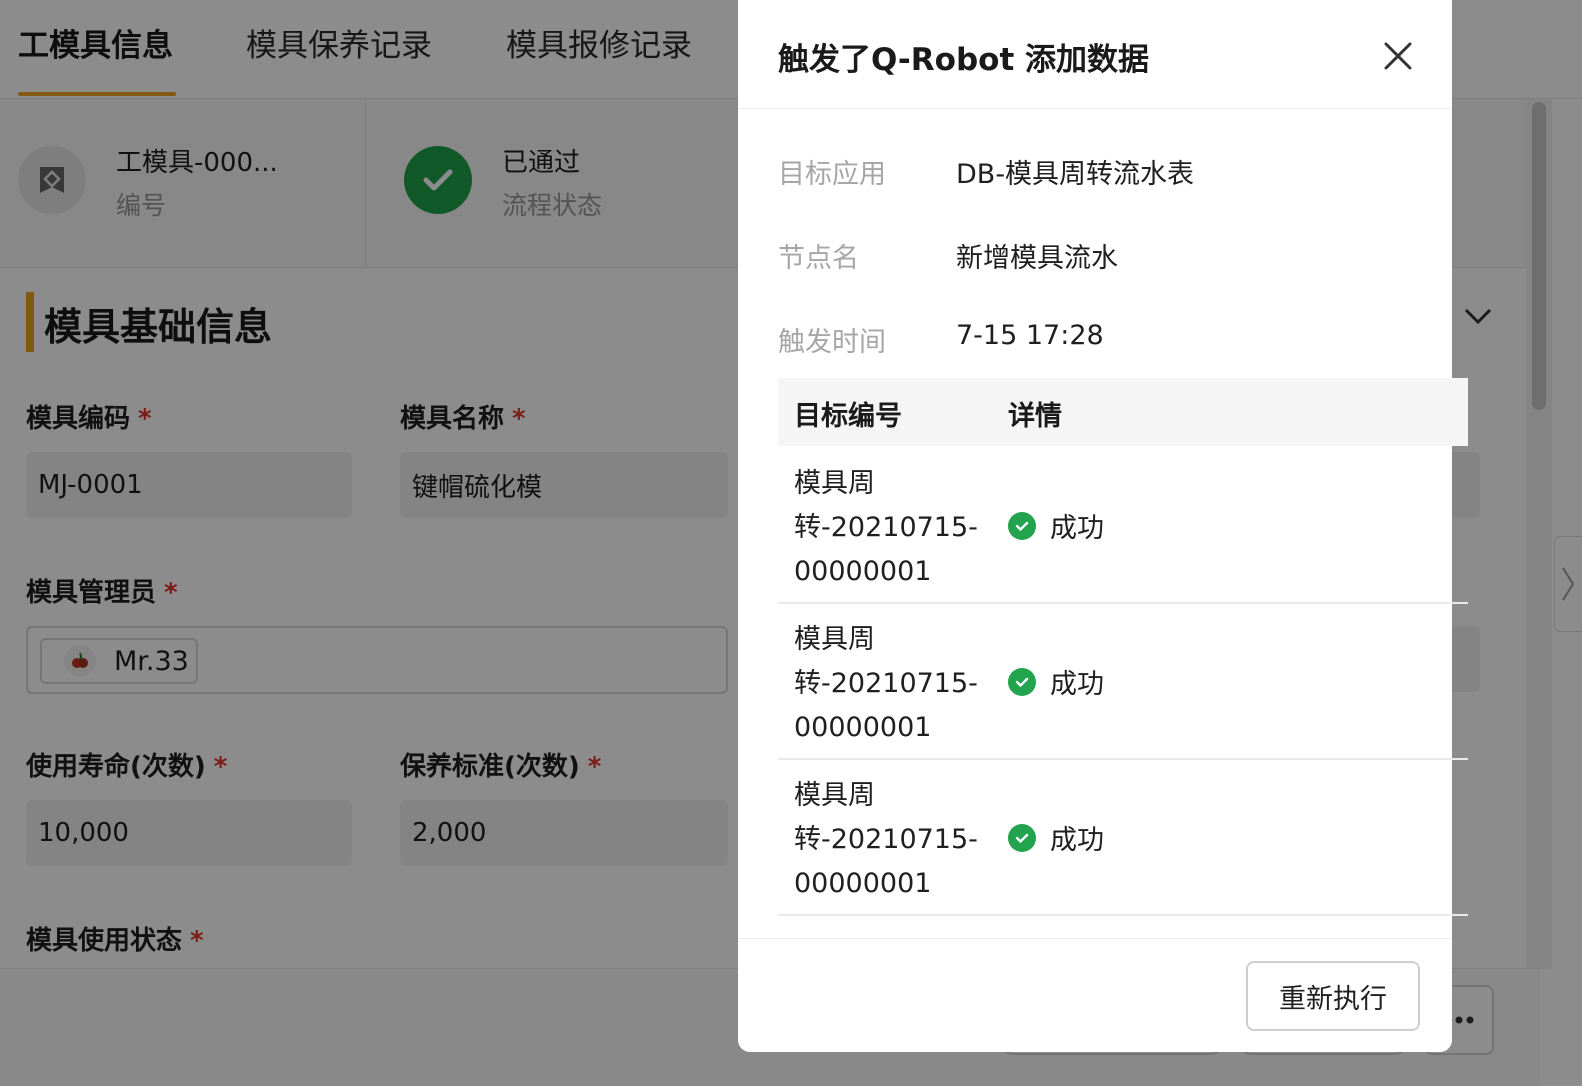  What do you see at coordinates (832, 174) in the screenshot?
I see `target-app-label: 目标应用` at bounding box center [832, 174].